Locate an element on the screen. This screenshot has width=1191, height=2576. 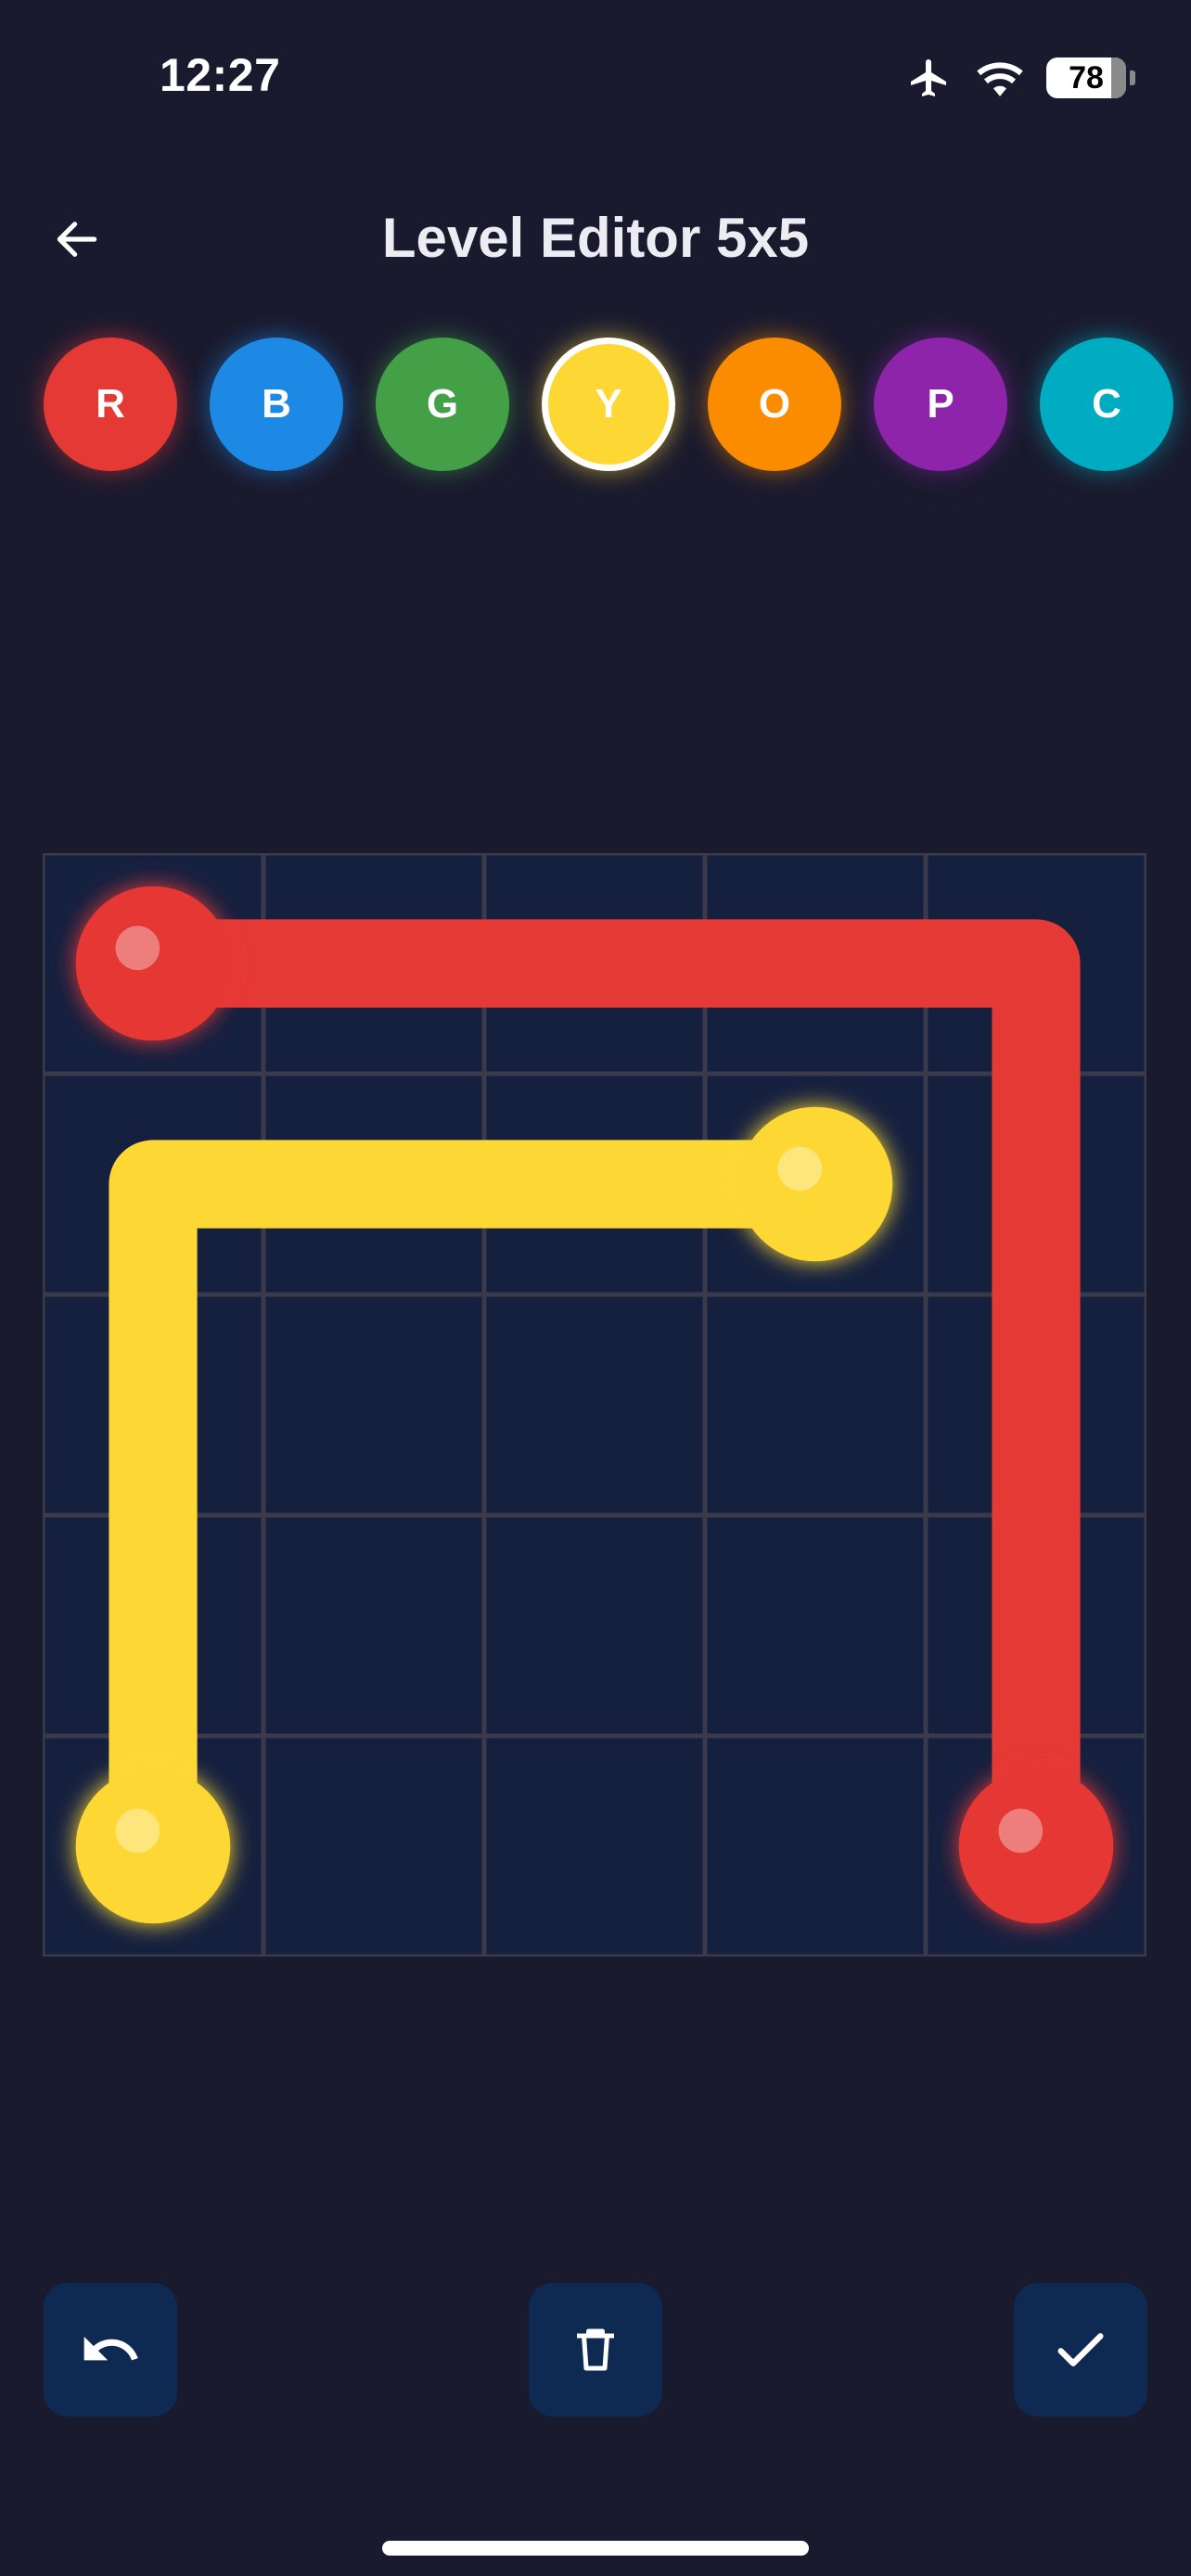
status-icons: 78 is located at coordinates (1020, 78).